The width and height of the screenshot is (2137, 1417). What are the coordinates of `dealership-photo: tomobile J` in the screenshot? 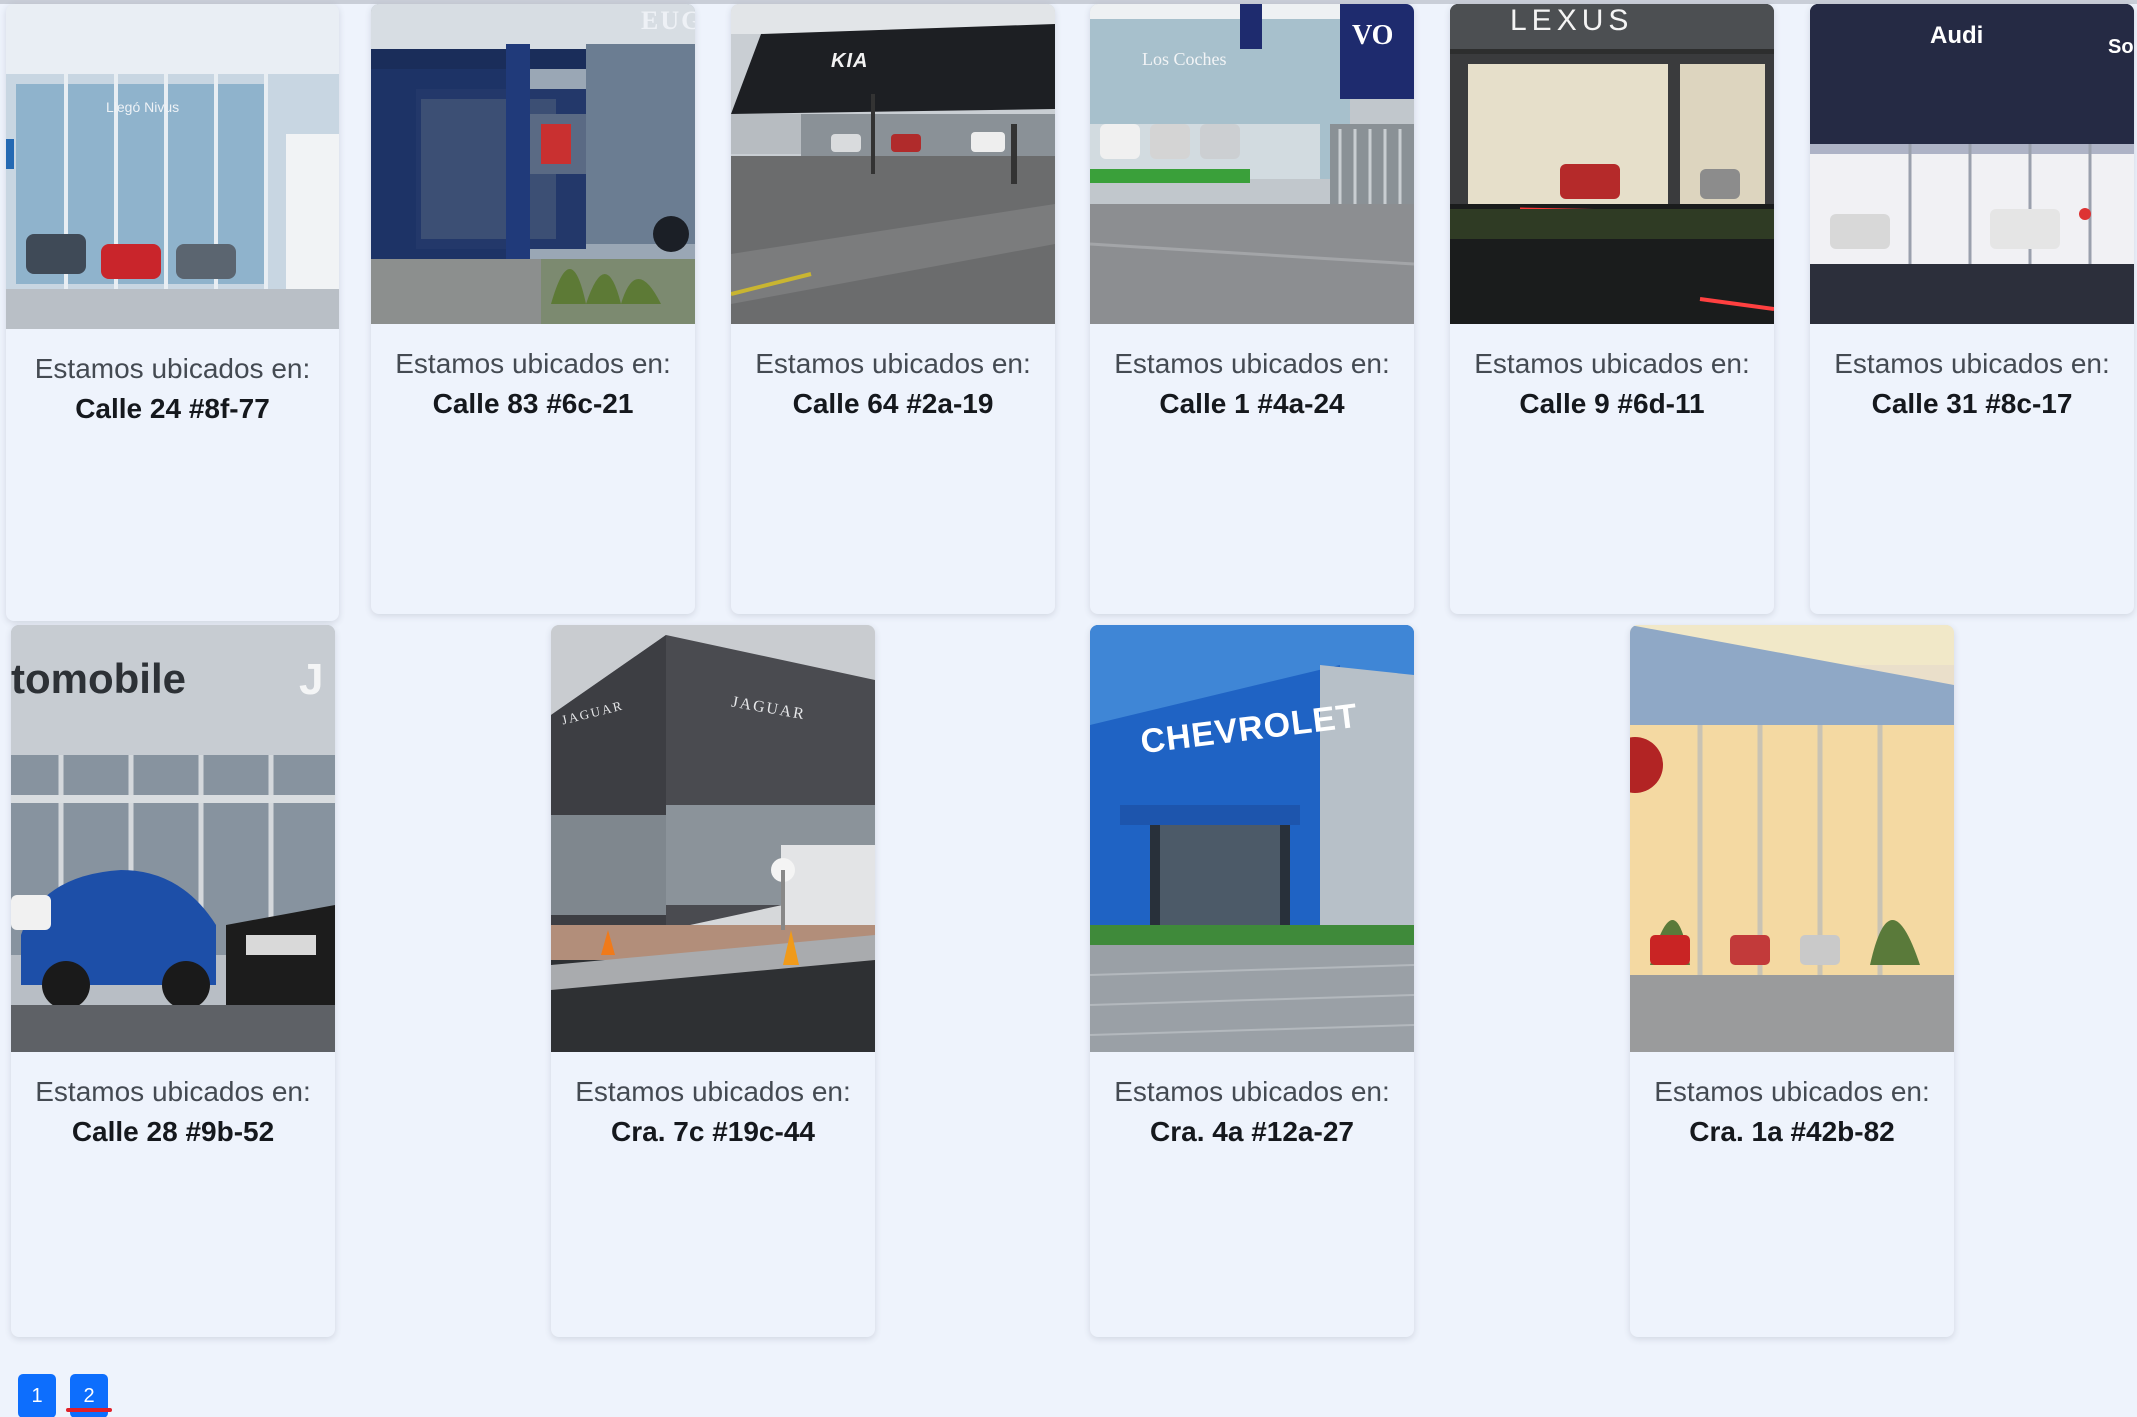 It's located at (173, 838).